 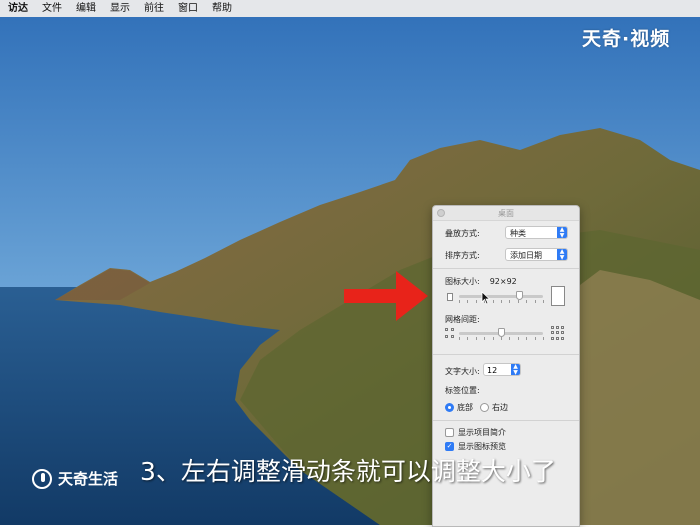 What do you see at coordinates (481, 281) in the screenshot?
I see `icon-size-row: 图标大小: 92×92` at bounding box center [481, 281].